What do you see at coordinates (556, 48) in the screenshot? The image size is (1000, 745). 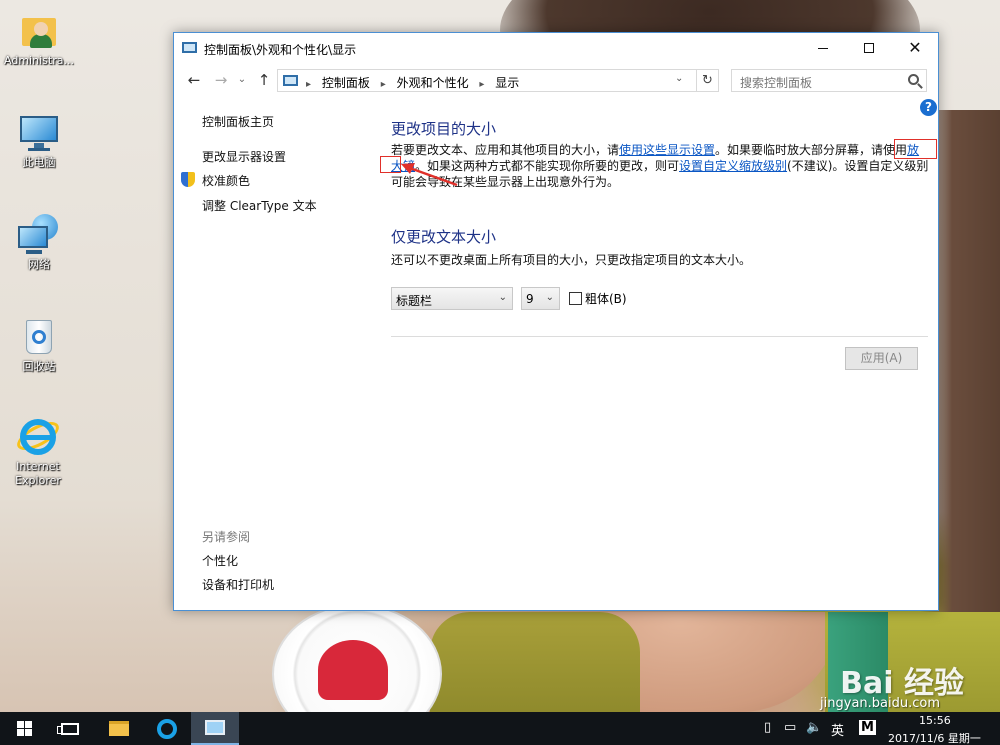 I see `title-bar: 控制面板\外观和个性化\显示 ✕` at bounding box center [556, 48].